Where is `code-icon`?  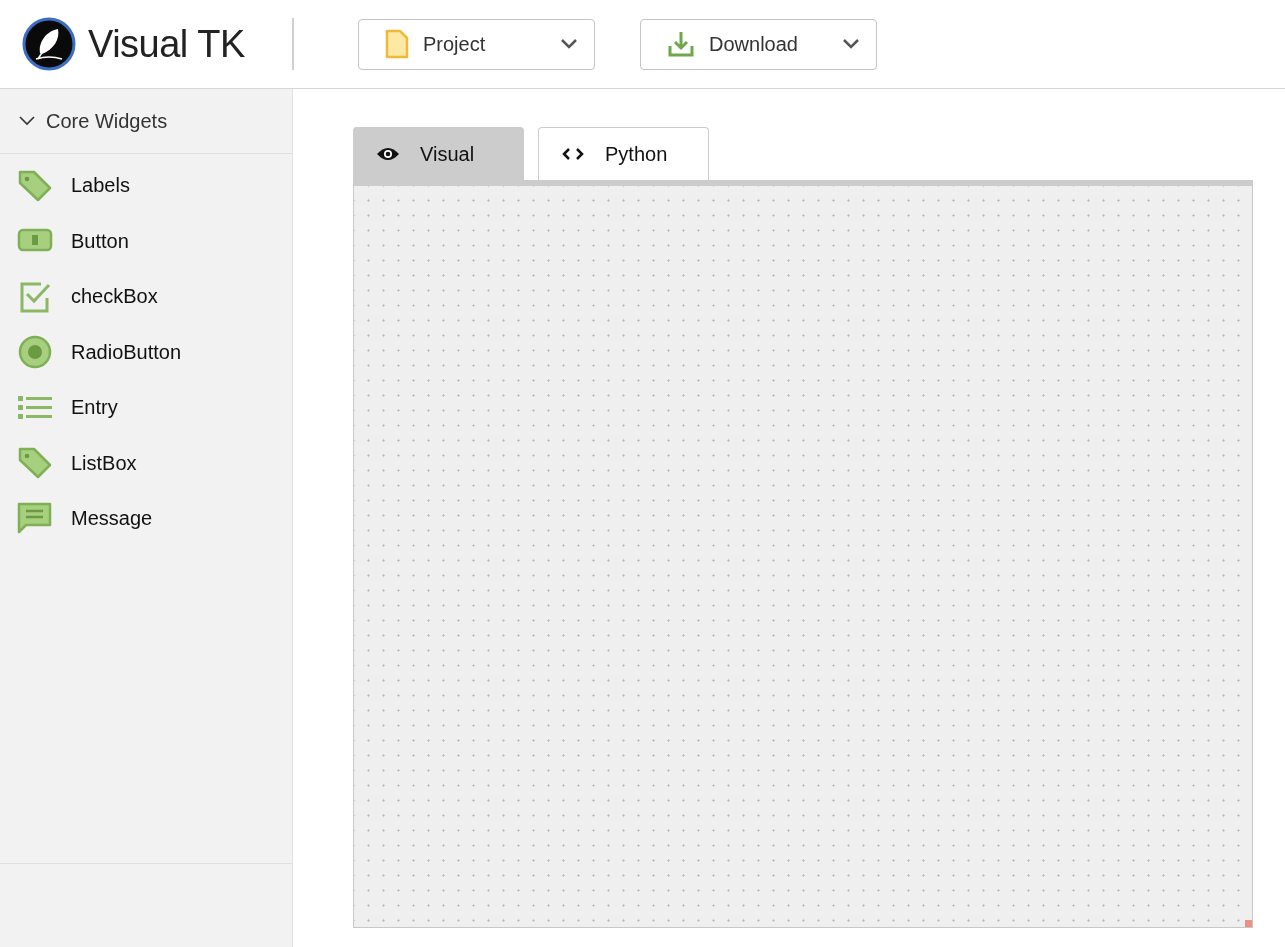
code-icon is located at coordinates (573, 154).